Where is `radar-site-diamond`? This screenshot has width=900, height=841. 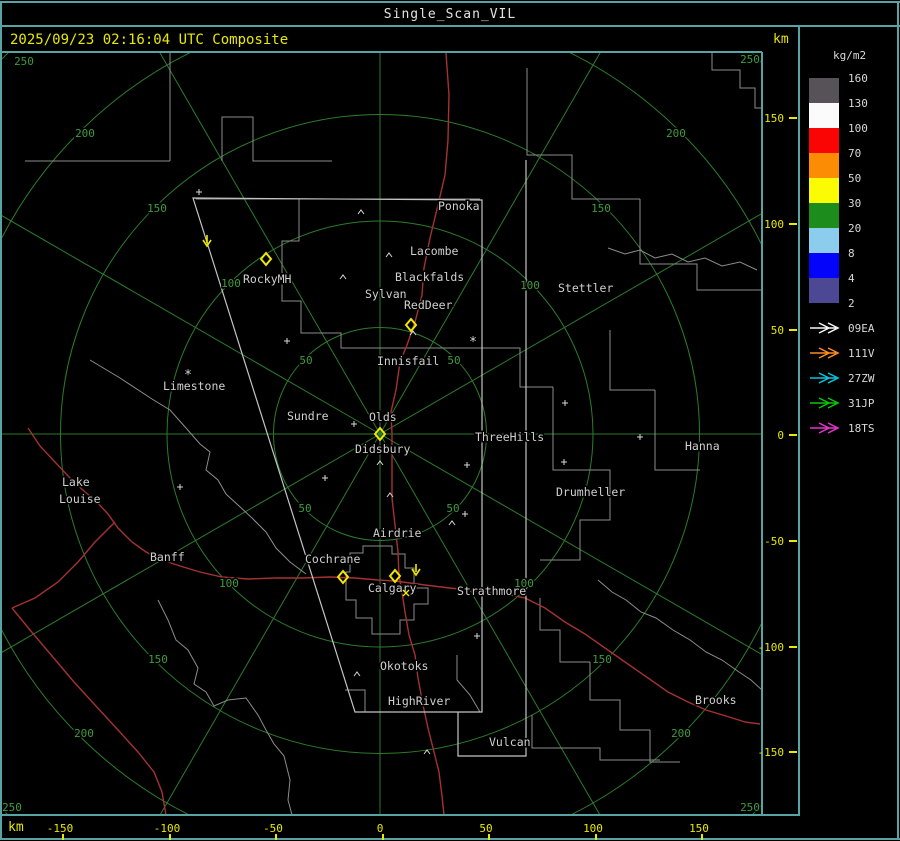
radar-site-diamond is located at coordinates (266, 259).